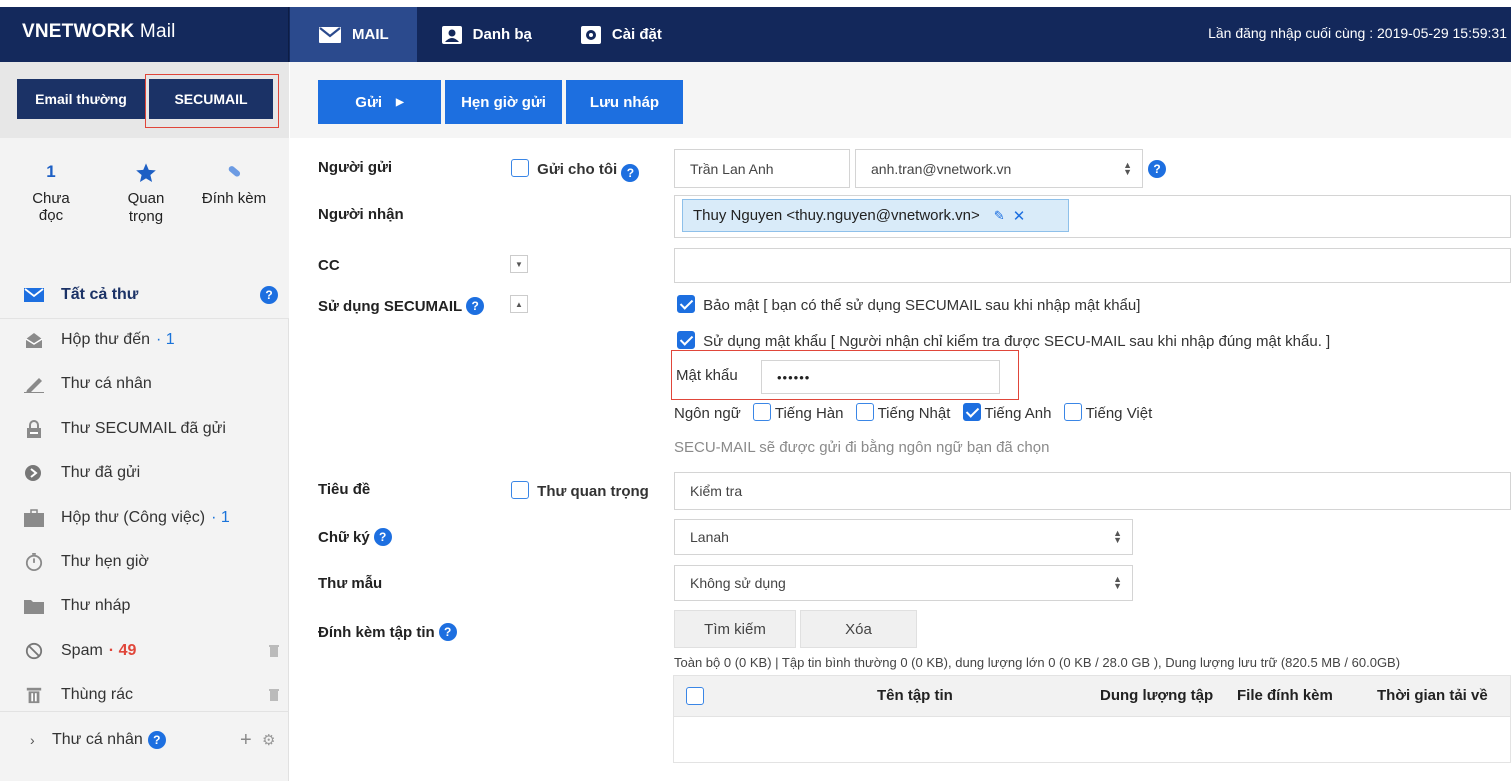 The image size is (1511, 781). Describe the element at coordinates (34, 429) in the screenshot. I see `lock-icon` at that location.